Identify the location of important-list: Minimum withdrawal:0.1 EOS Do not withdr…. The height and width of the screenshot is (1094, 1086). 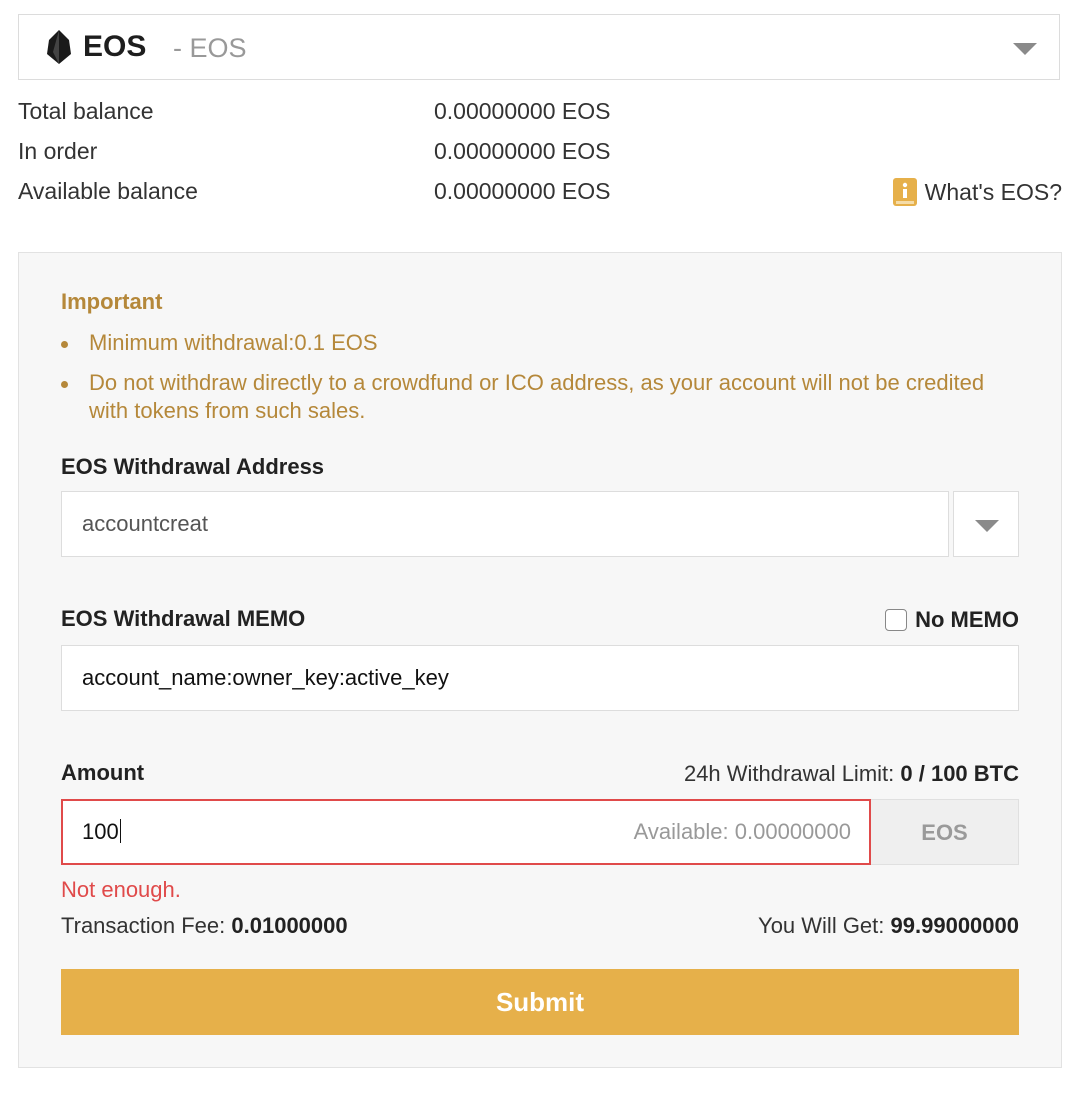
(541, 383).